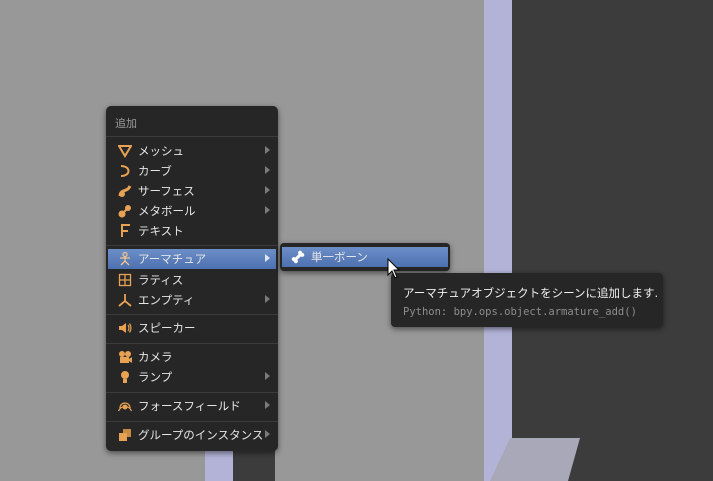 This screenshot has height=481, width=713. What do you see at coordinates (125, 191) in the screenshot?
I see `surface-icon` at bounding box center [125, 191].